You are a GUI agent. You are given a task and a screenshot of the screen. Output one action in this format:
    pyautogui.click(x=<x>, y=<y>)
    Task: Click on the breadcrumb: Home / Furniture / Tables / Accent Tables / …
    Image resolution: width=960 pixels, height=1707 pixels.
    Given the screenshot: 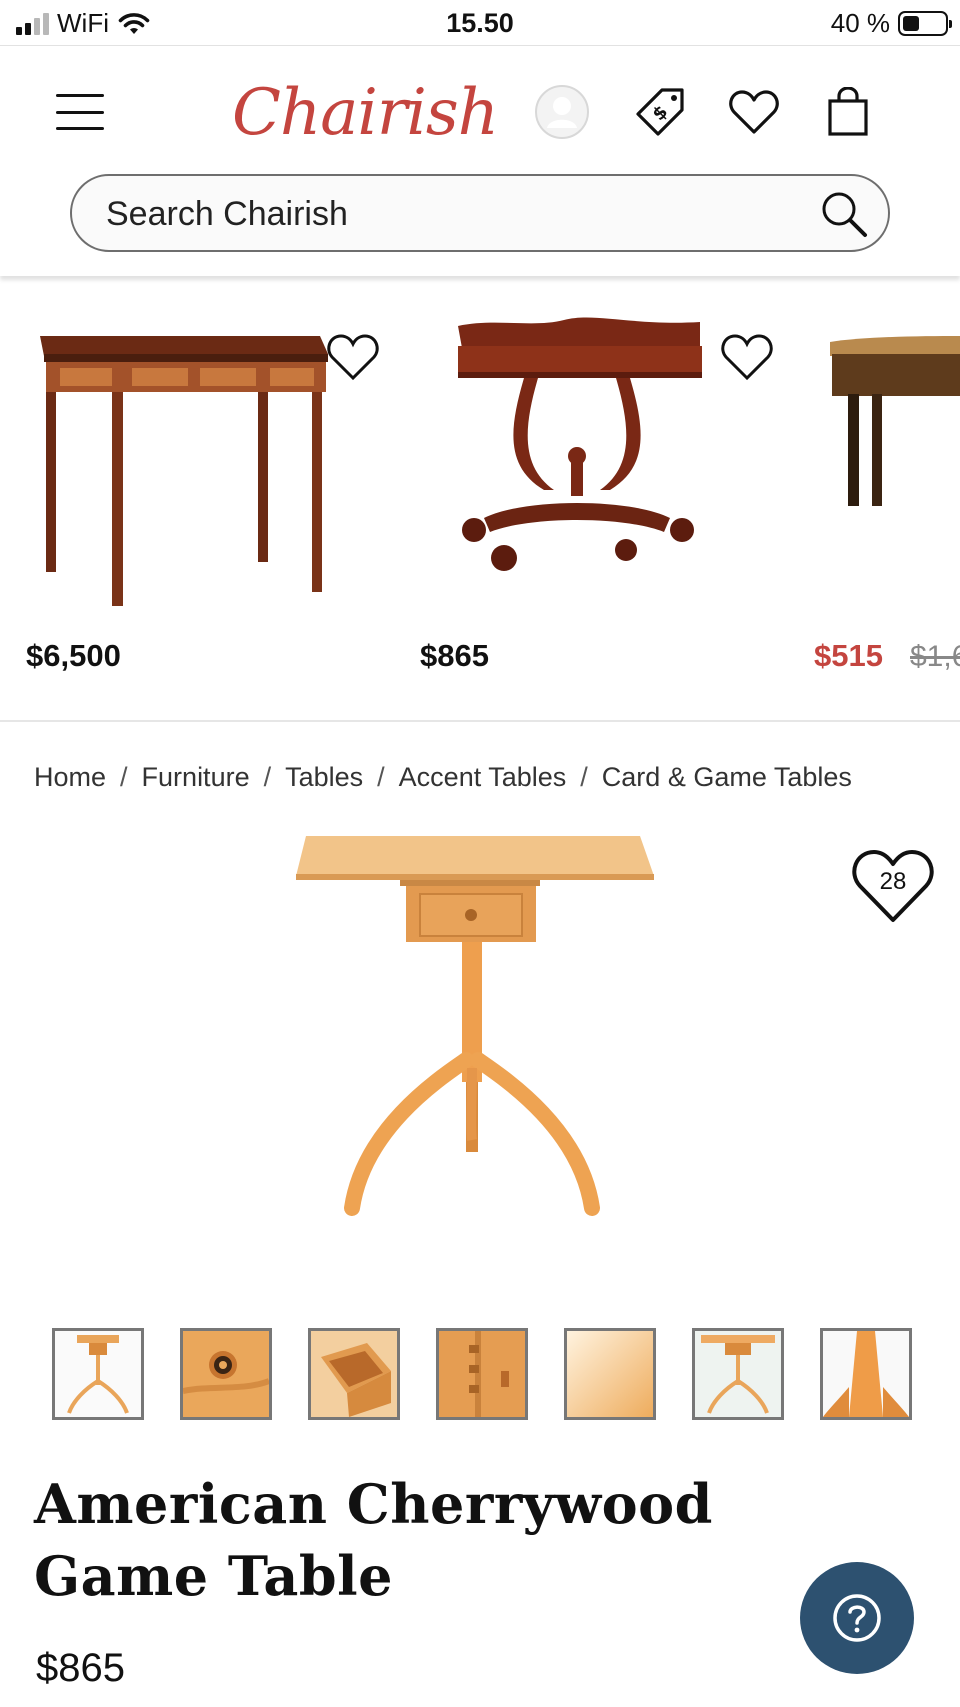 What is the action you would take?
    pyautogui.click(x=443, y=777)
    